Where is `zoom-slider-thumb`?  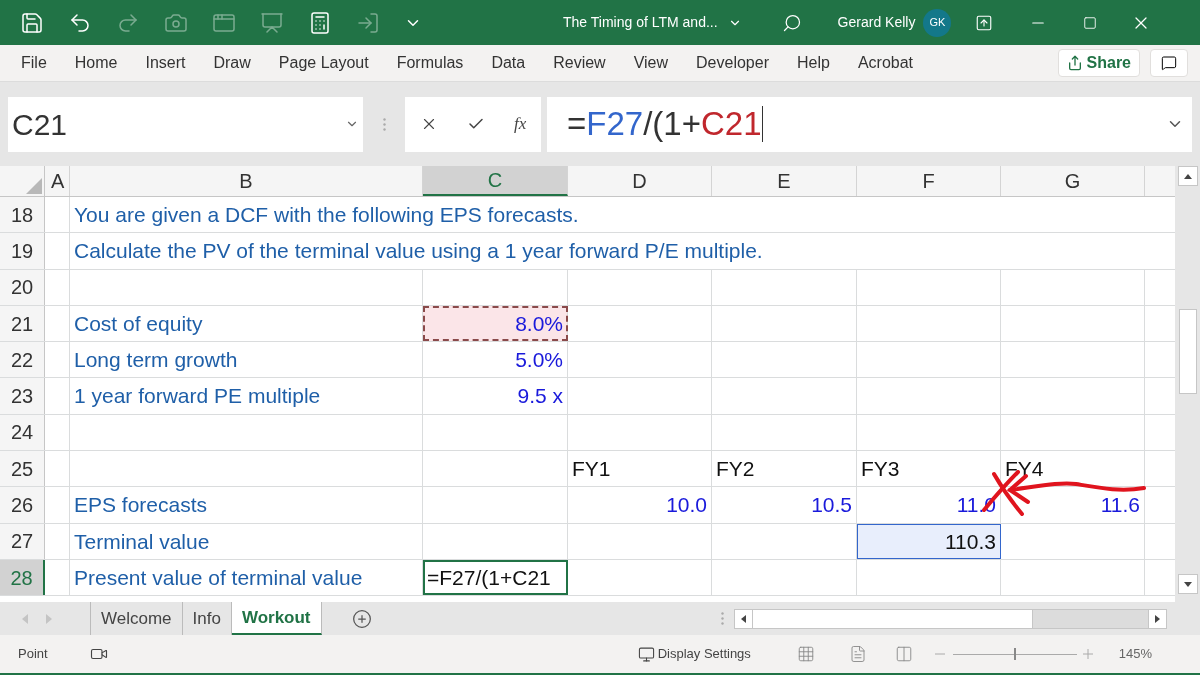
zoom-slider-thumb is located at coordinates (1014, 654).